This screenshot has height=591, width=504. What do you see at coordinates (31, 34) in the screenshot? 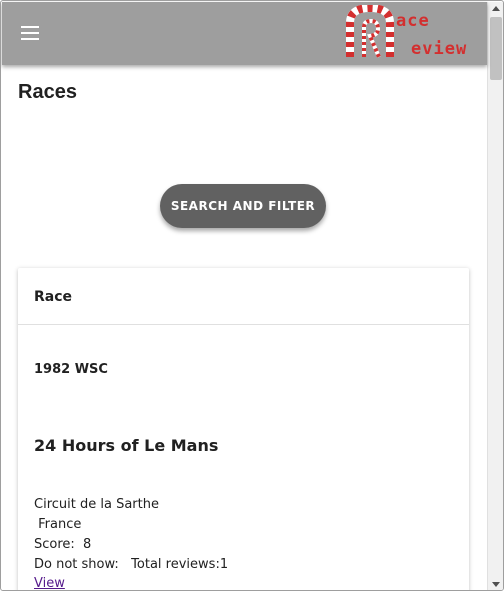
I see `menu-icon` at bounding box center [31, 34].